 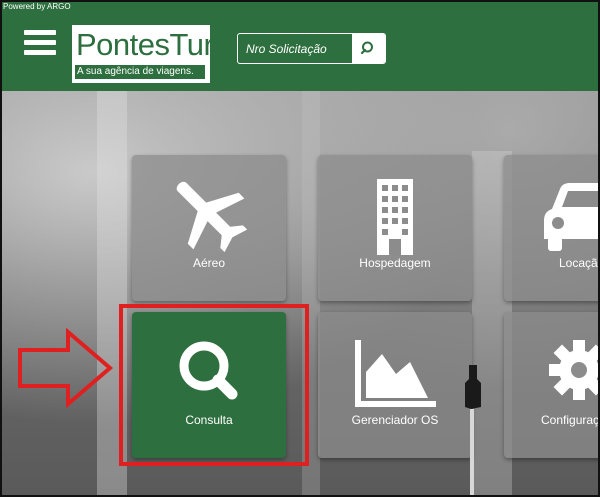 I want to click on area-chart-icon, so click(x=395, y=373).